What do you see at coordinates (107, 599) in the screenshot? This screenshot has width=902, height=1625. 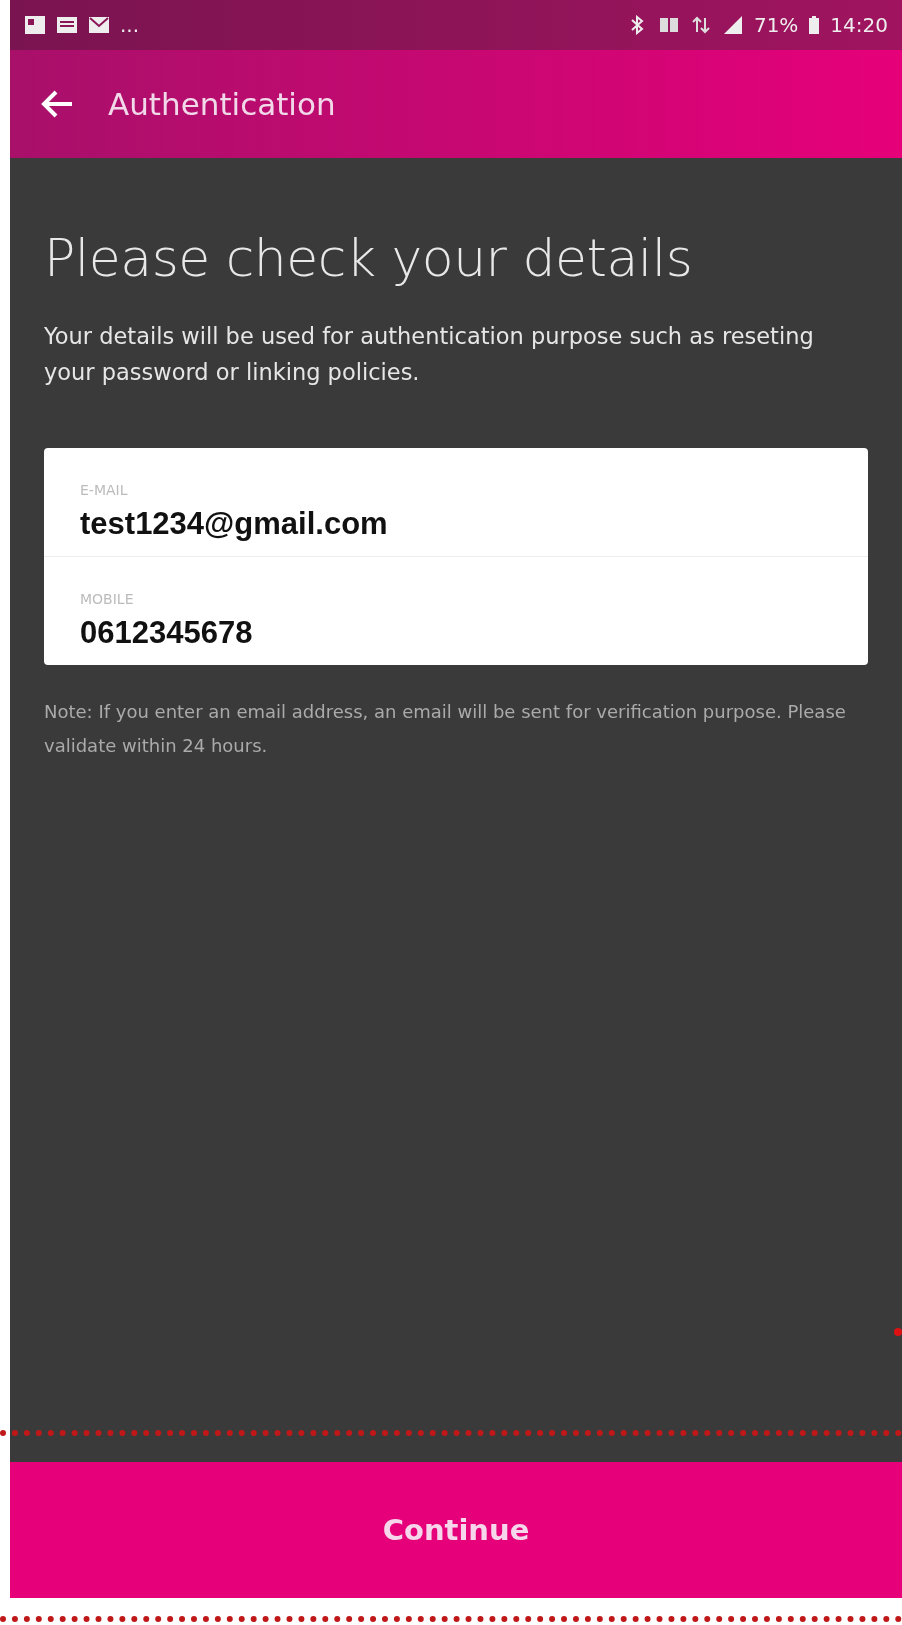 I see `field-label: MOBILE` at bounding box center [107, 599].